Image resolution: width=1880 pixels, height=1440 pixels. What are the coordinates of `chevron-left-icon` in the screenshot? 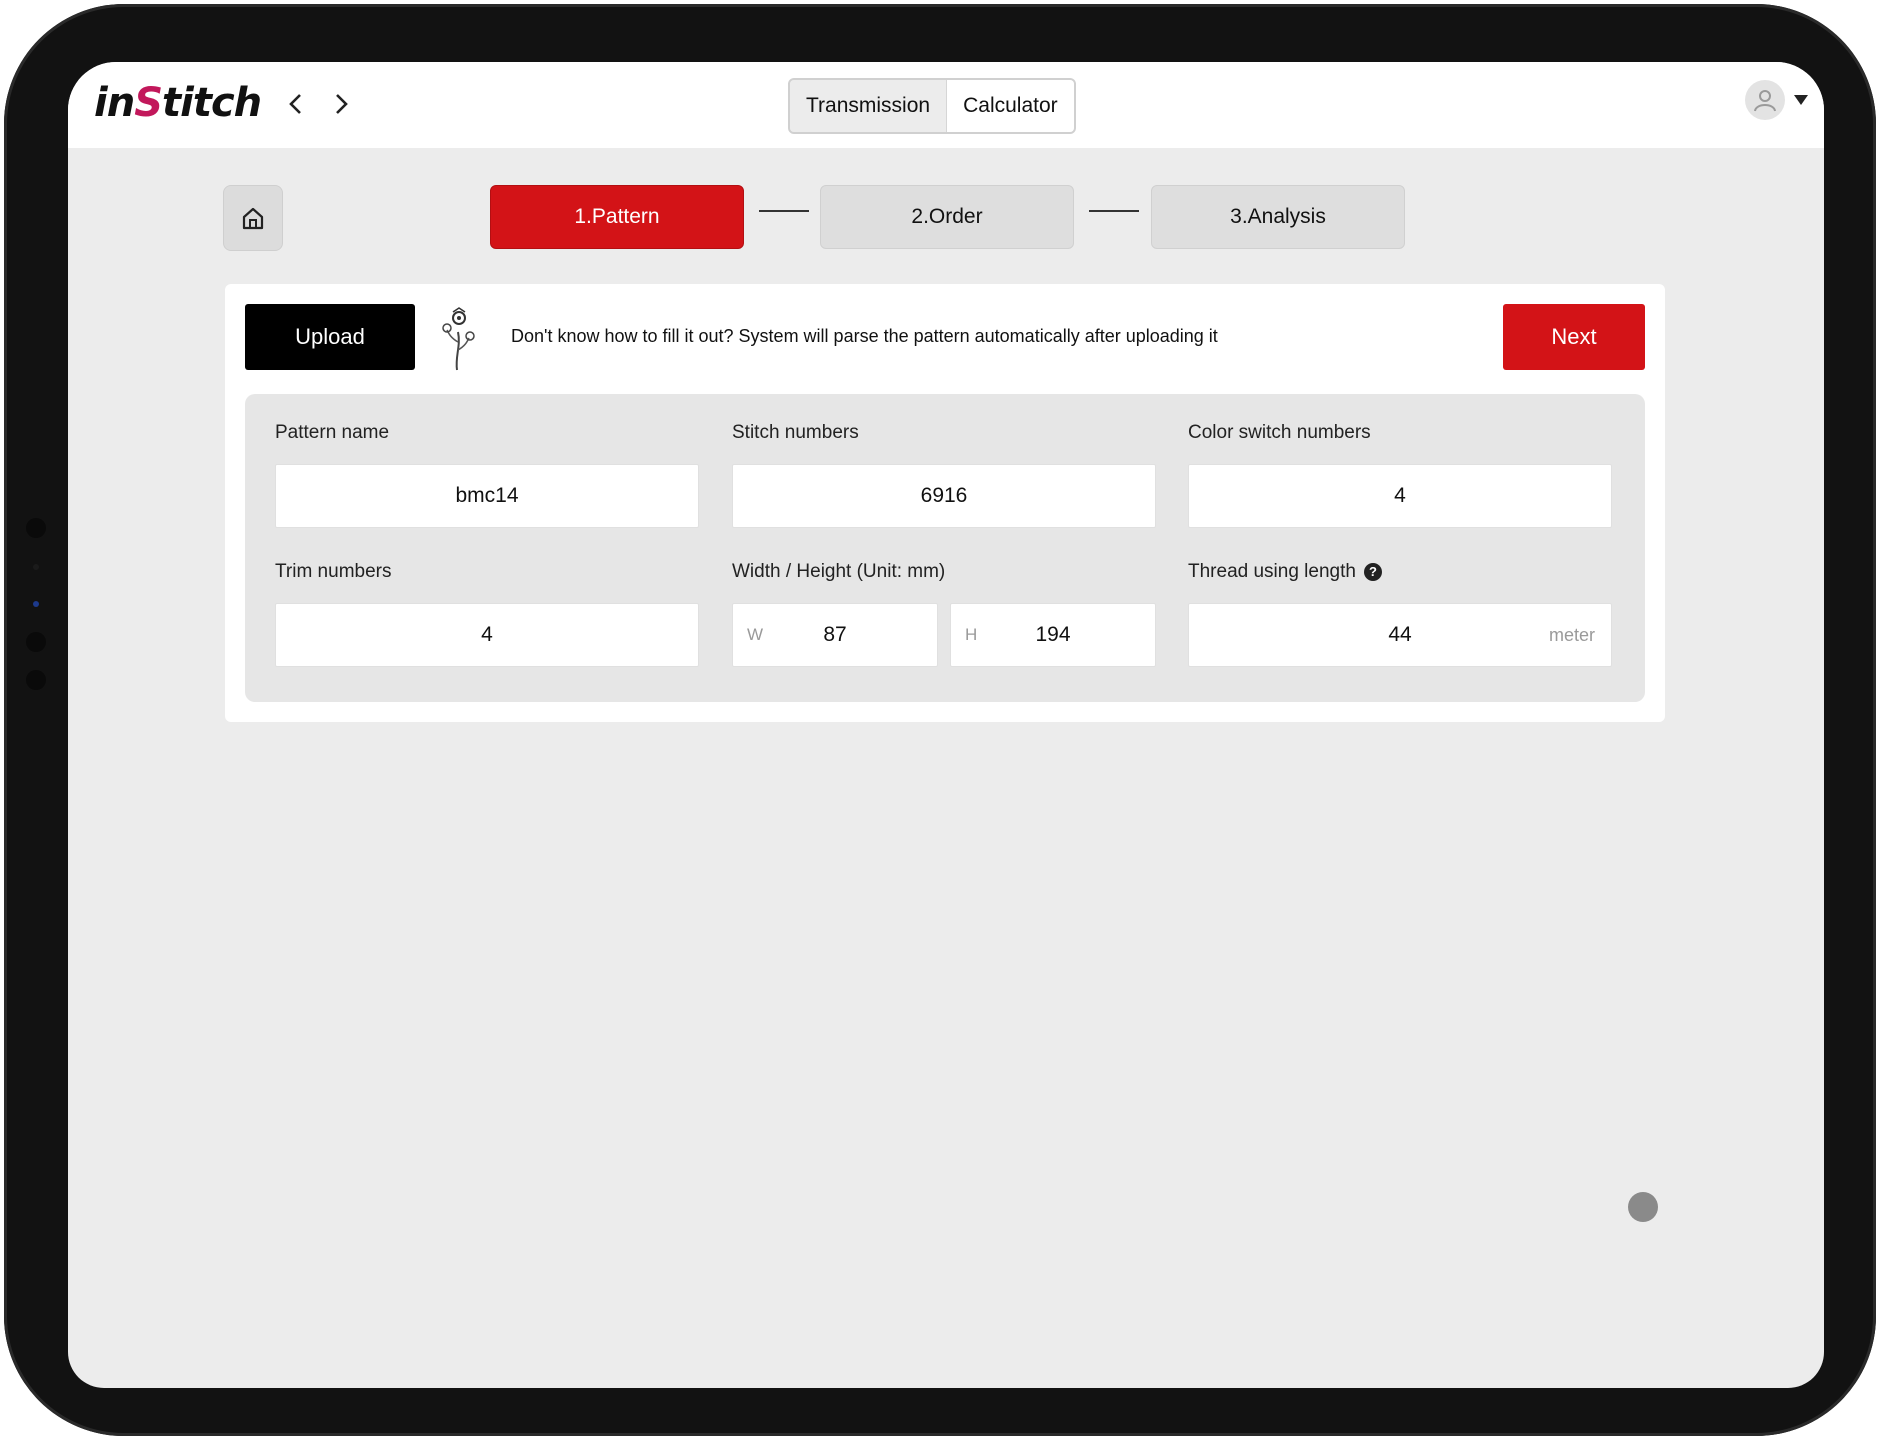 It's located at (295, 104).